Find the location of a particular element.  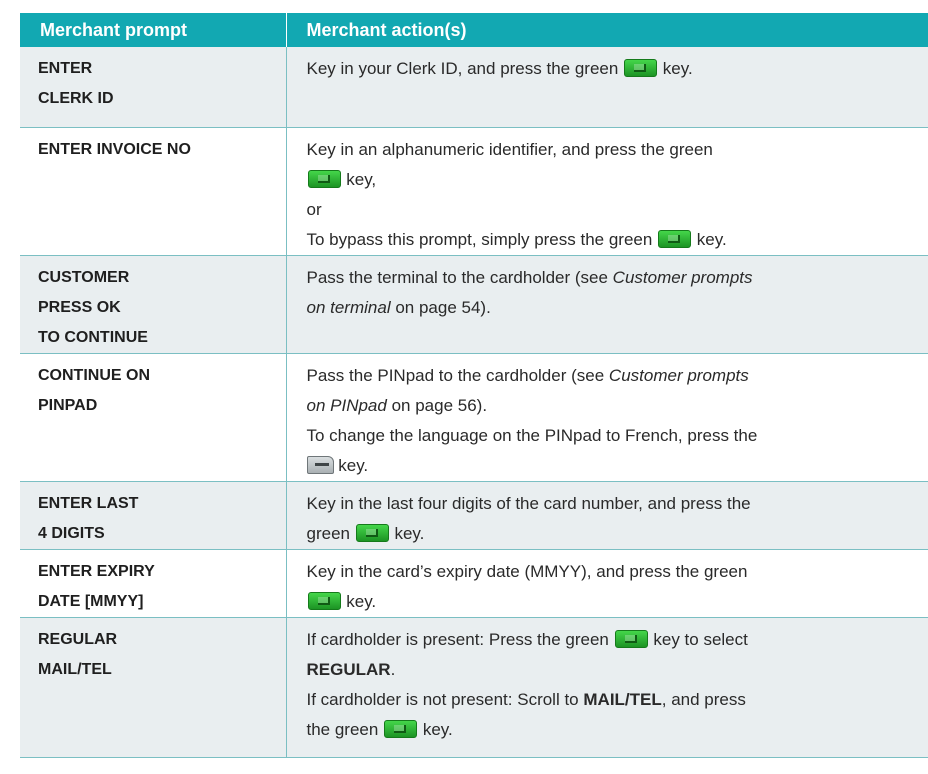

merchant-prompt-cell: ENTER EXPIRY DATE [MMYY] is located at coordinates (153, 583).